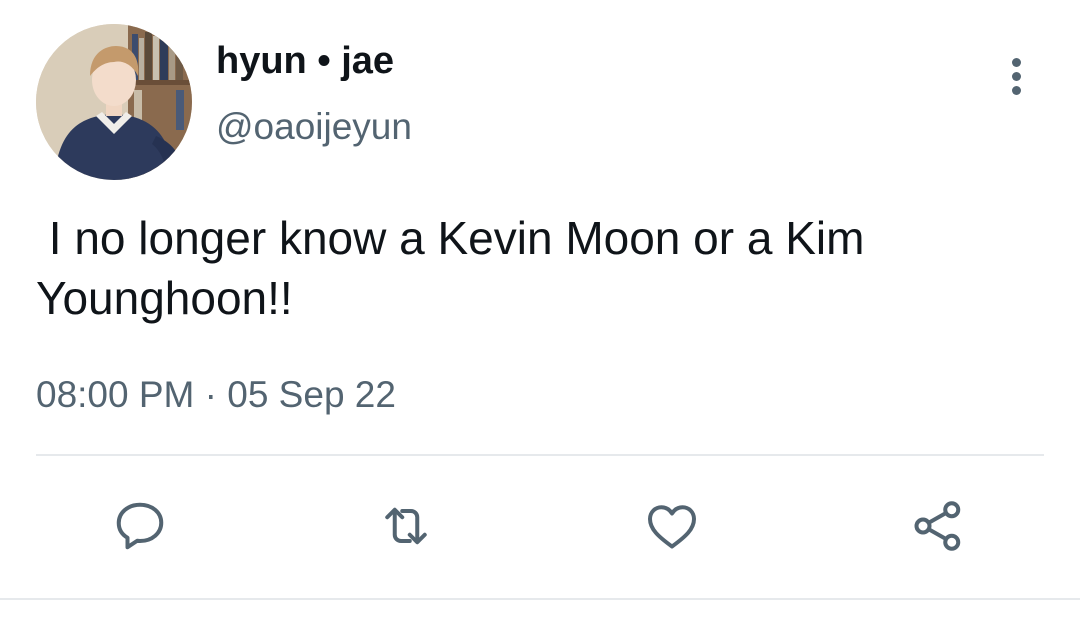  I want to click on more-options-button, so click(1016, 76).